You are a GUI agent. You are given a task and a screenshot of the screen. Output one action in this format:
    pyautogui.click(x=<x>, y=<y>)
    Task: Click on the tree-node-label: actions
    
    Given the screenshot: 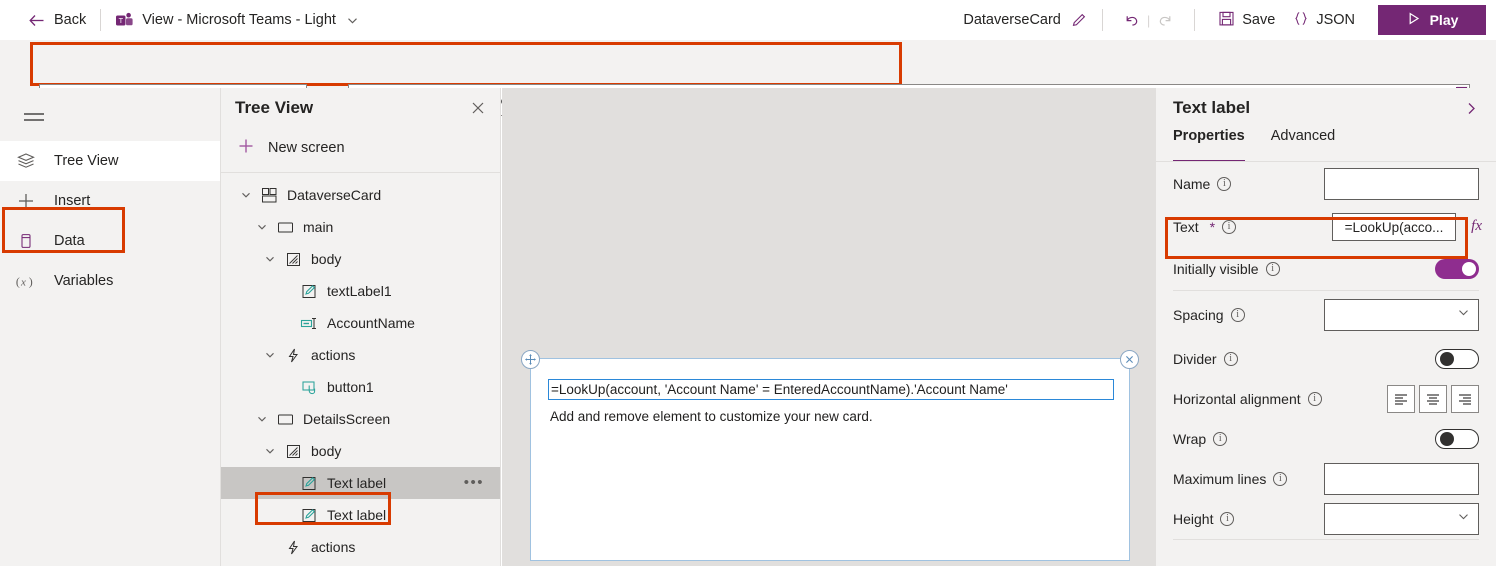 What is the action you would take?
    pyautogui.click(x=333, y=355)
    